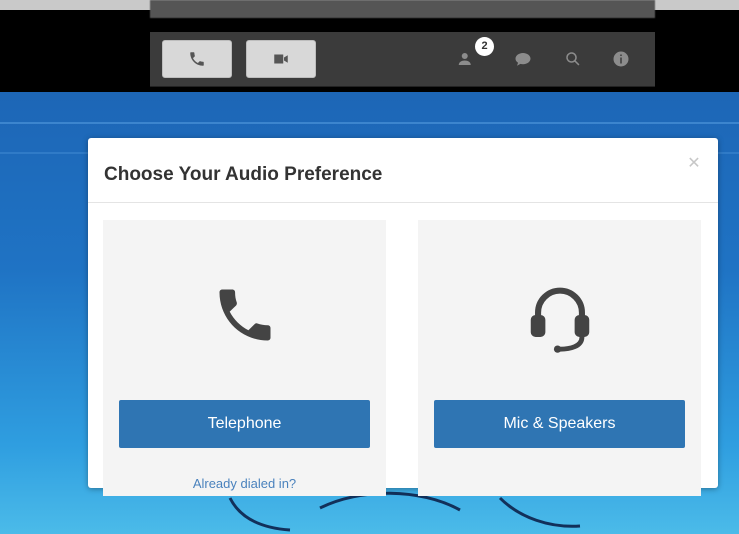  I want to click on chat-button, so click(523, 59).